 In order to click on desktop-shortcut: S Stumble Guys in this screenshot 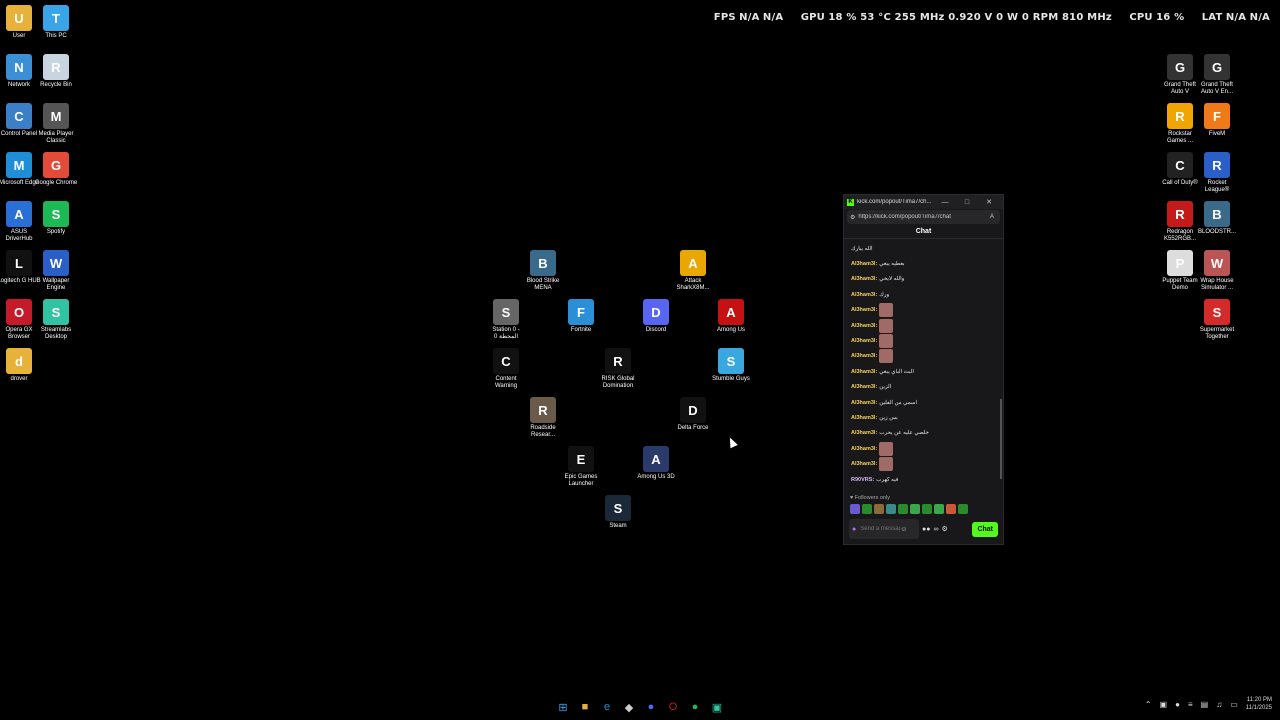, I will do `click(731, 365)`.